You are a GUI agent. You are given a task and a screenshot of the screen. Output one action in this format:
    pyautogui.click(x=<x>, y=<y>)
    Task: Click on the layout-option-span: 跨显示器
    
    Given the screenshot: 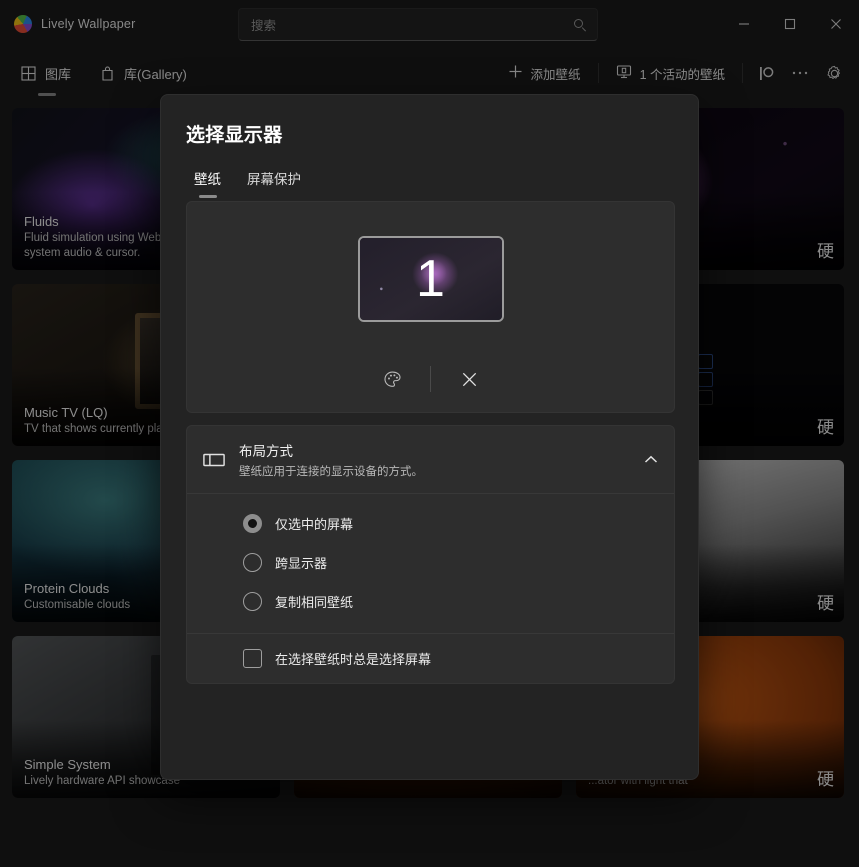 What is the action you would take?
    pyautogui.click(x=430, y=562)
    